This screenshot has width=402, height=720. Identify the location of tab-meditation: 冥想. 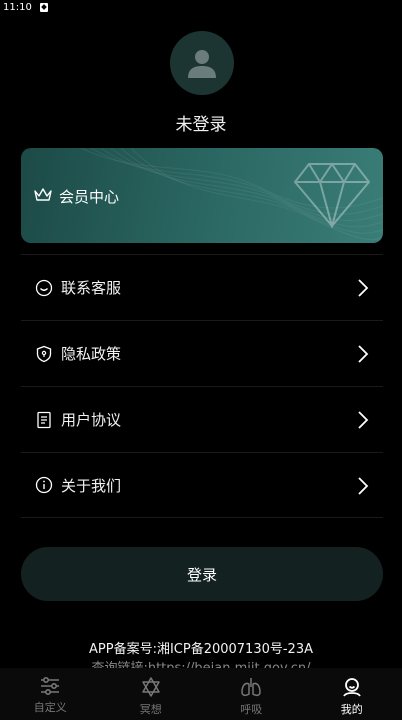
(151, 694).